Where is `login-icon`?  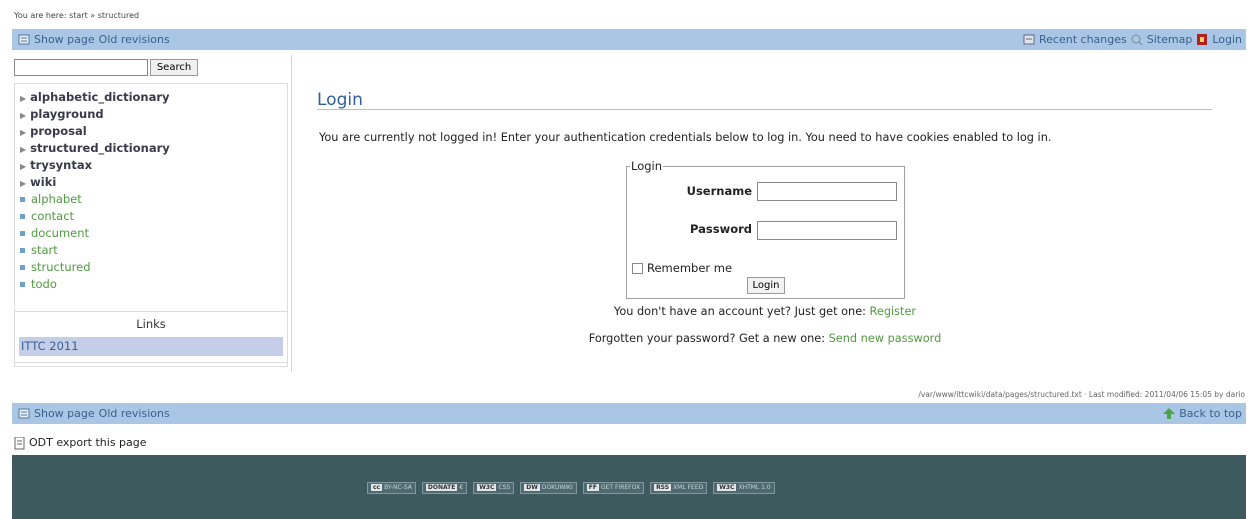
login-icon is located at coordinates (1202, 39).